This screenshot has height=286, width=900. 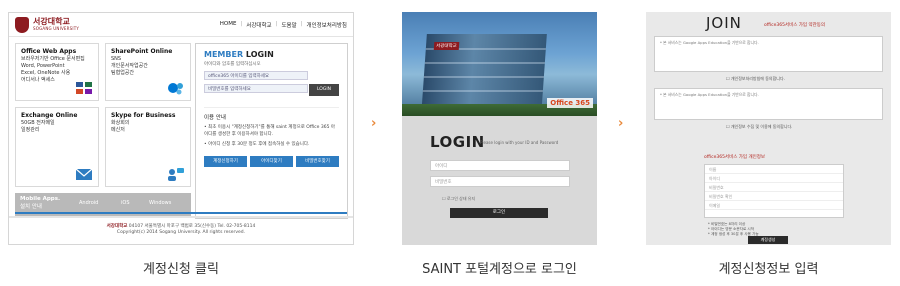 I want to click on university-seal-icon, so click(x=22, y=24).